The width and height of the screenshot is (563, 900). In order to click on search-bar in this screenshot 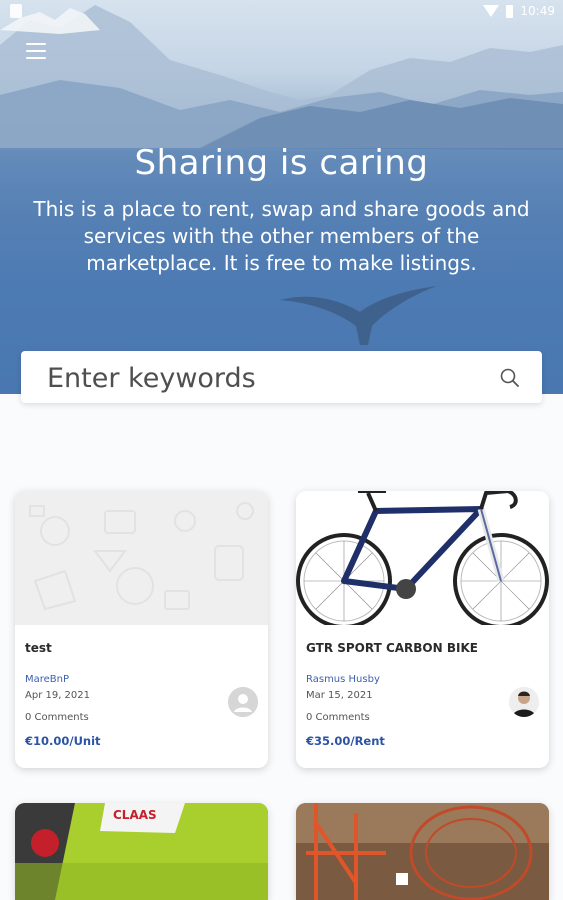, I will do `click(281, 377)`.